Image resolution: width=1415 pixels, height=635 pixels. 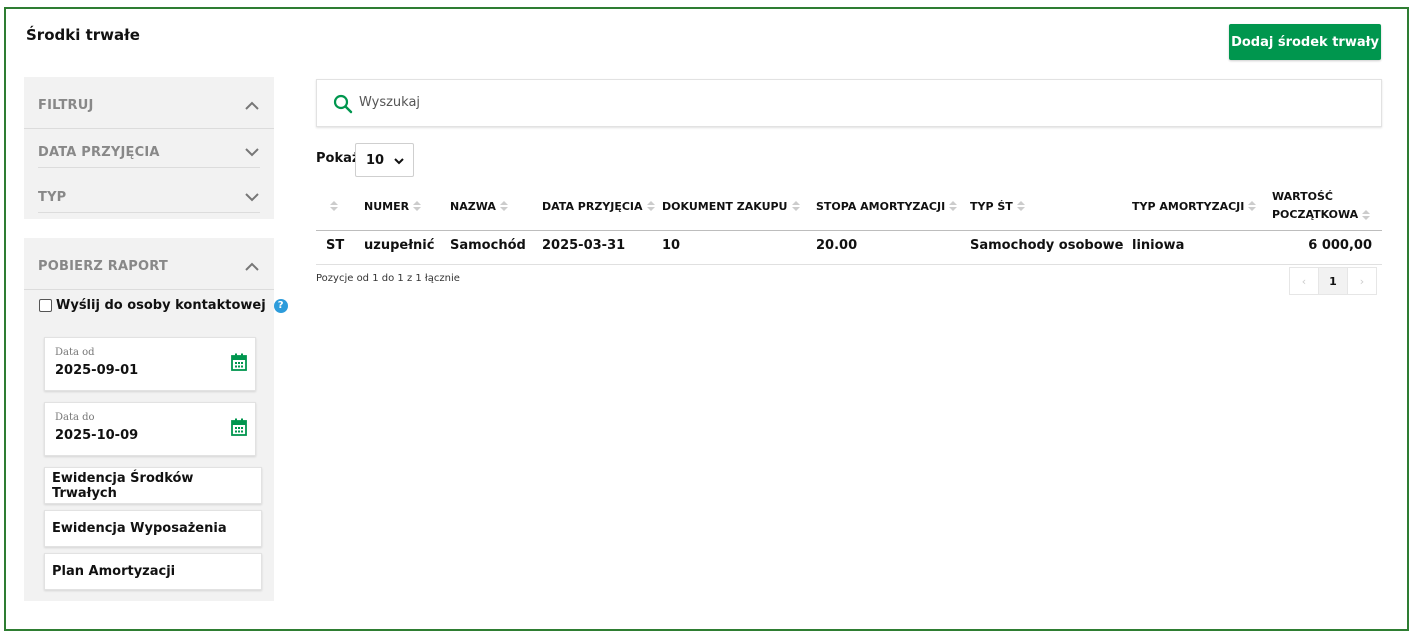 I want to click on search-bar: Wyszukaj, so click(x=849, y=103).